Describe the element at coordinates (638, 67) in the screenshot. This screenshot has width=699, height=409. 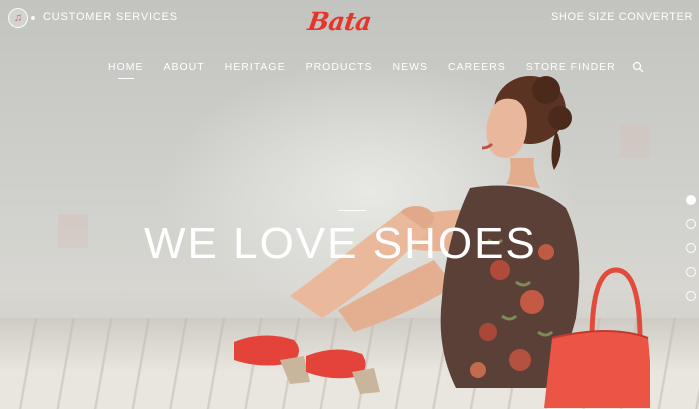
I see `search-icon` at that location.